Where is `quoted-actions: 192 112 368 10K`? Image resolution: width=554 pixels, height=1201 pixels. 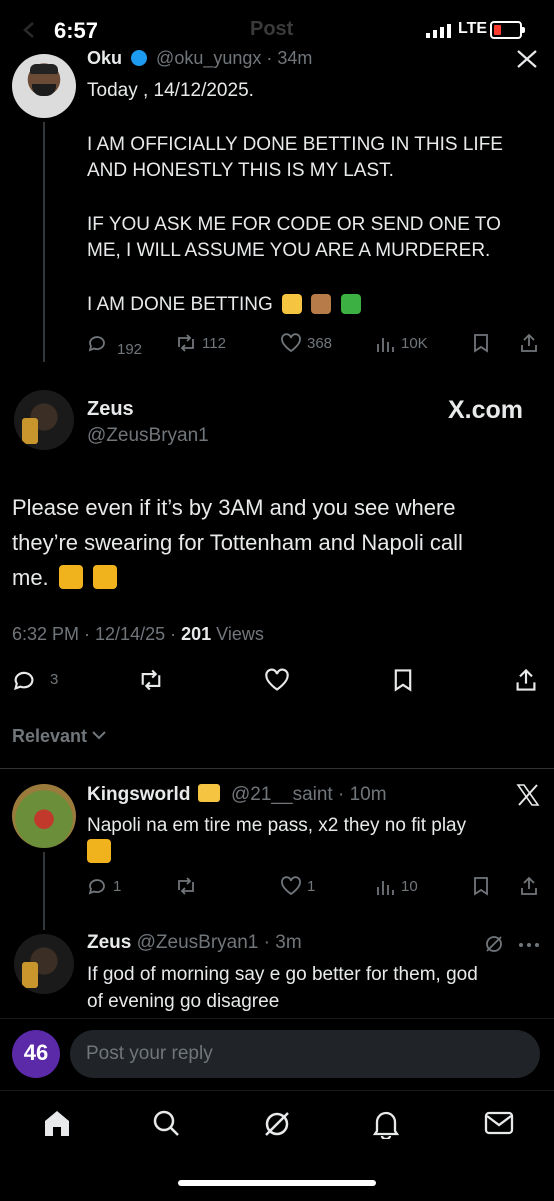 quoted-actions: 192 112 368 10K is located at coordinates (317, 345).